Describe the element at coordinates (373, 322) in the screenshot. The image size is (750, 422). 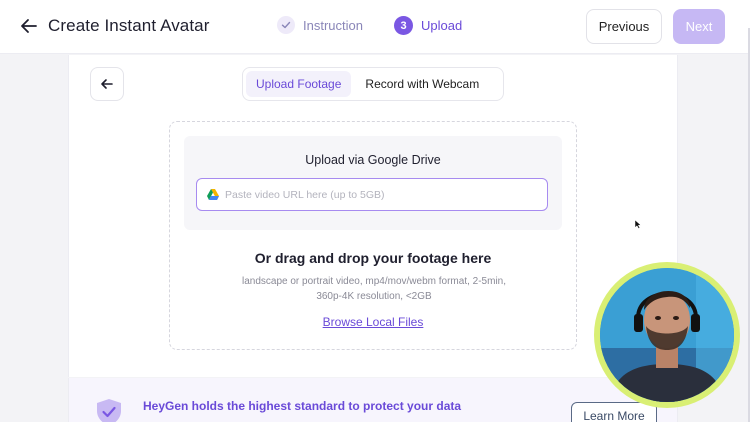
I see `browse-local-files-link: Browse Local Files` at that location.